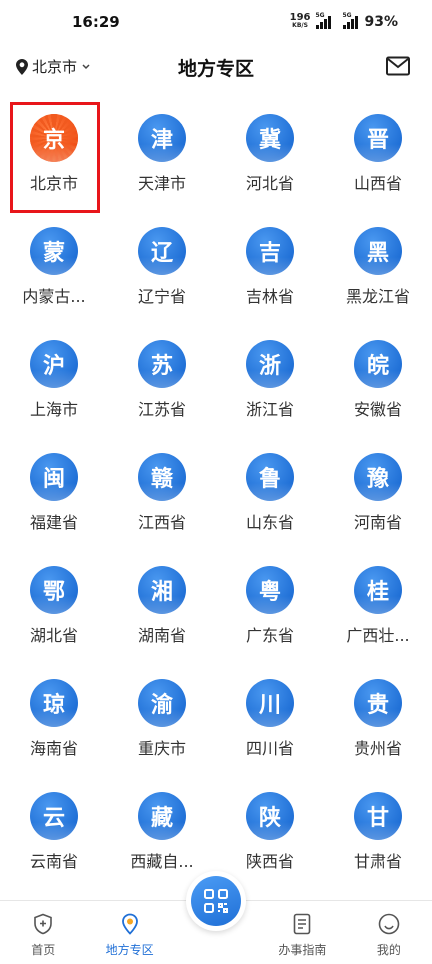 This screenshot has height=964, width=432. What do you see at coordinates (86, 66) in the screenshot?
I see `chevron-down-icon` at bounding box center [86, 66].